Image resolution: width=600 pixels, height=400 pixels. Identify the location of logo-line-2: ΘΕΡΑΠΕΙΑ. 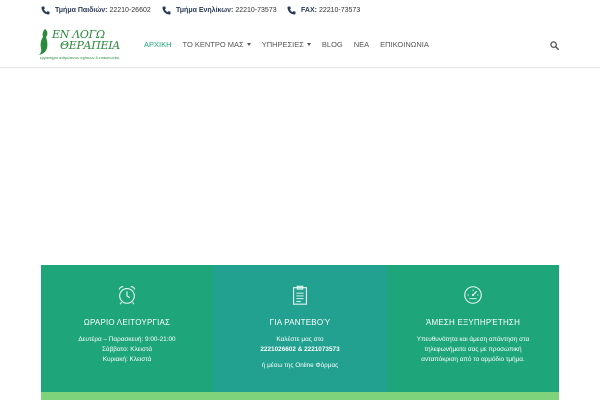
(90, 45).